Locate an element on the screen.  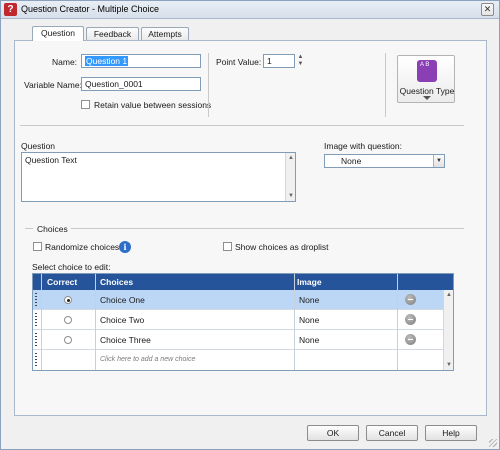
app-icon: ? is located at coordinates (10, 9).